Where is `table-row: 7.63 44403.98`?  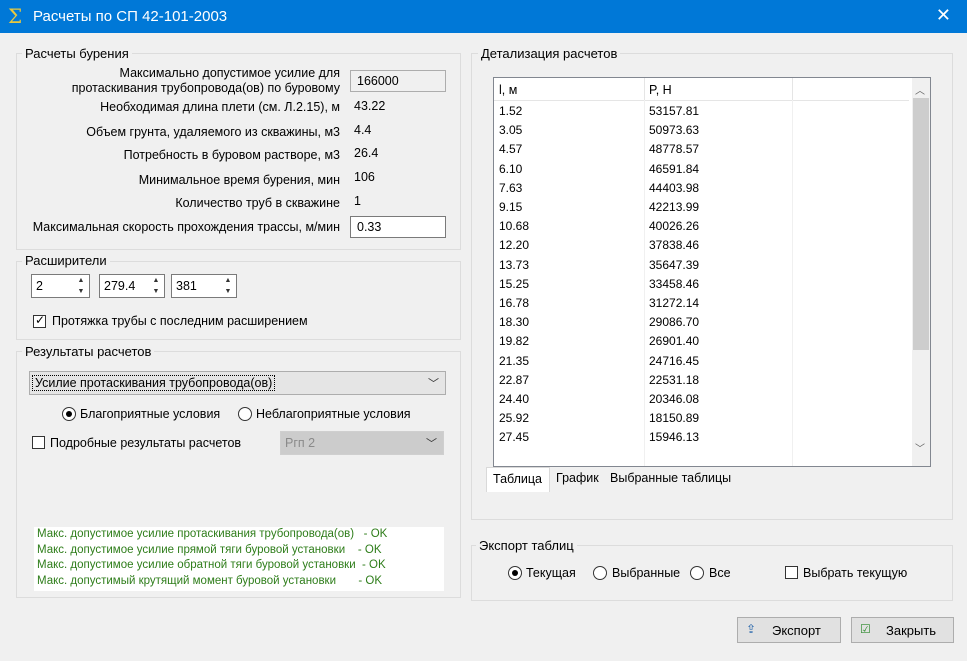
table-row: 7.63 44403.98 is located at coordinates (701, 188).